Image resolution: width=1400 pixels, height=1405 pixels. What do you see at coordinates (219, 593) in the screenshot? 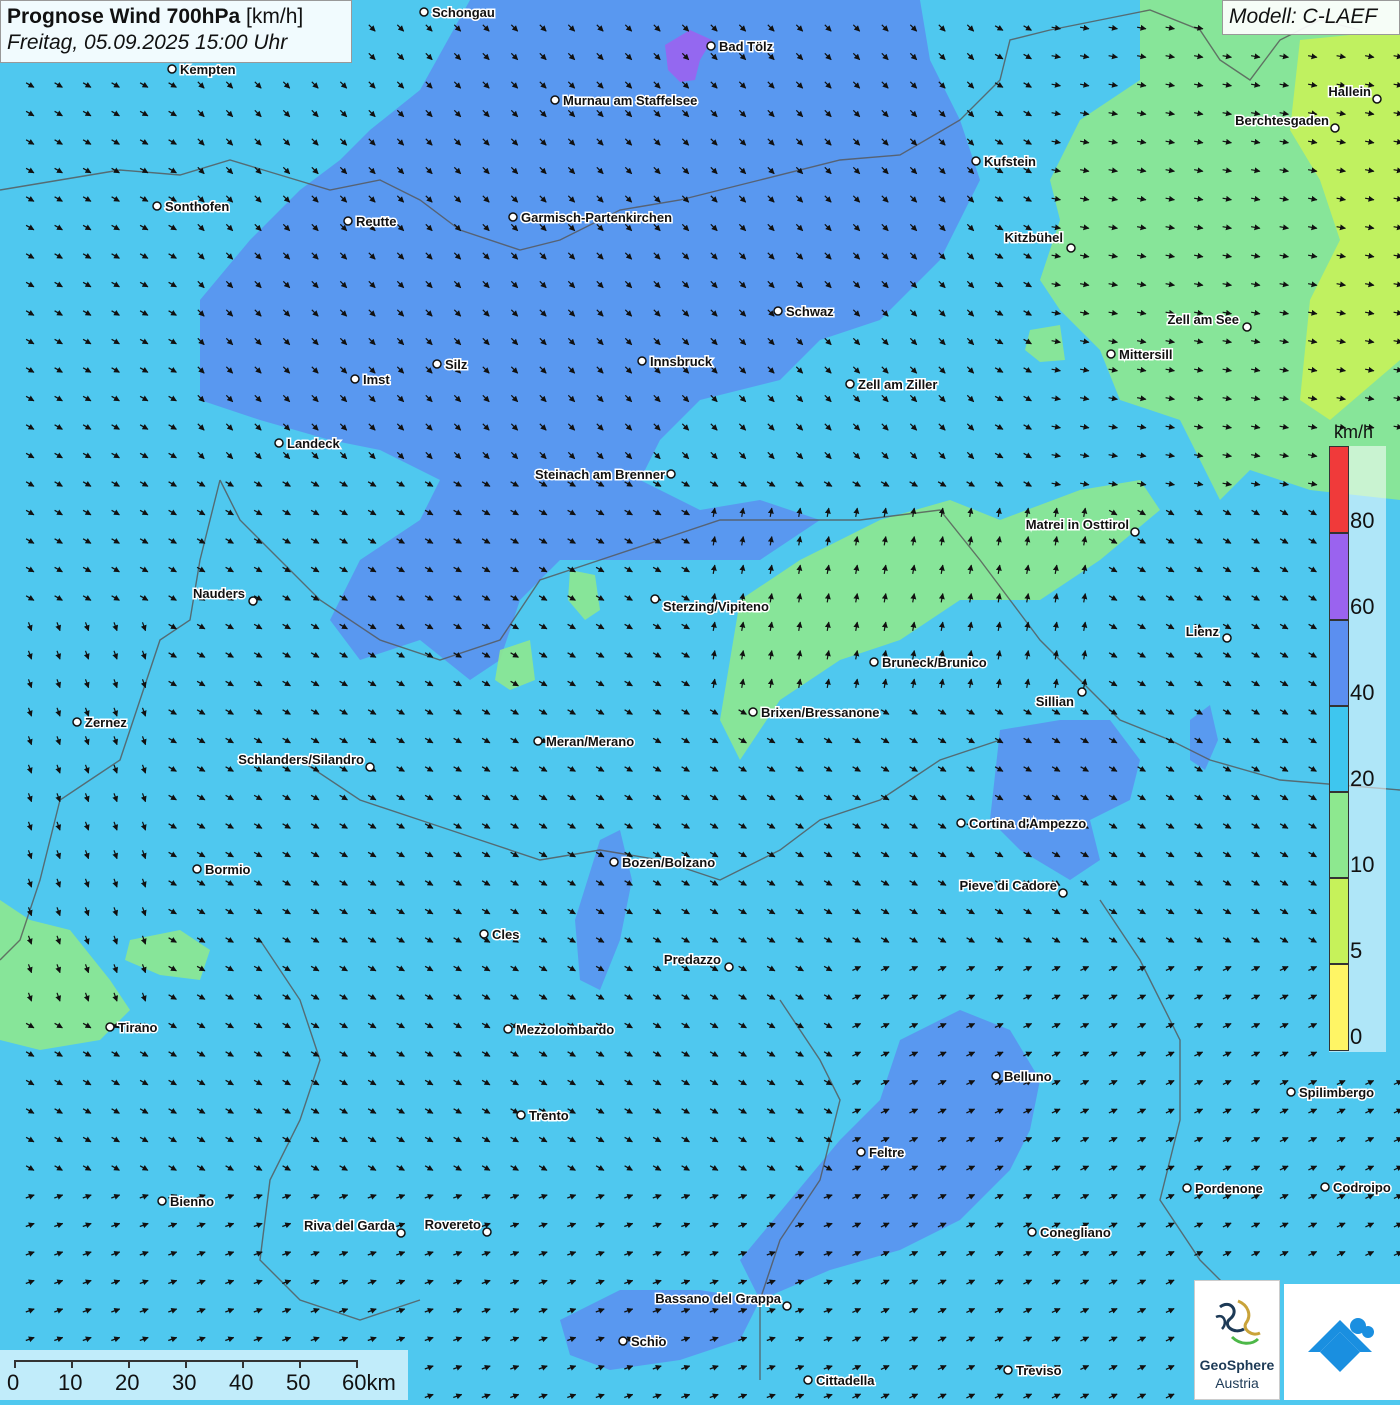
I see `city-label: Nauders` at bounding box center [219, 593].